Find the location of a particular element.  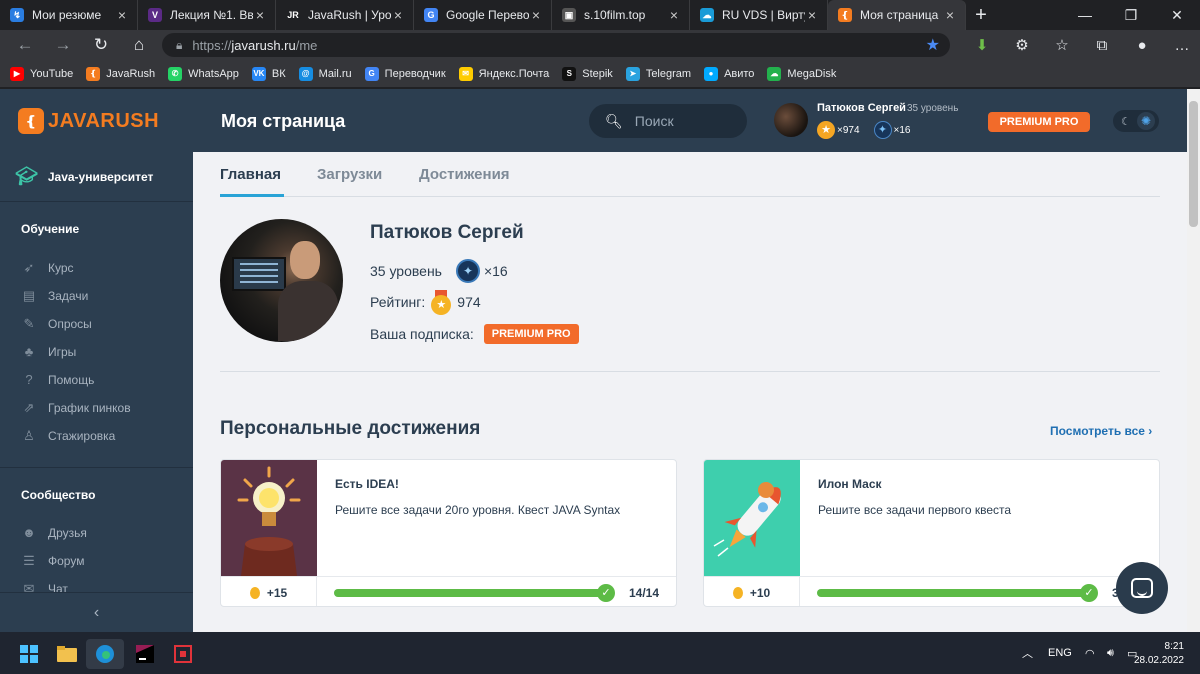

bookmark-label: Авито is located at coordinates (739, 73).